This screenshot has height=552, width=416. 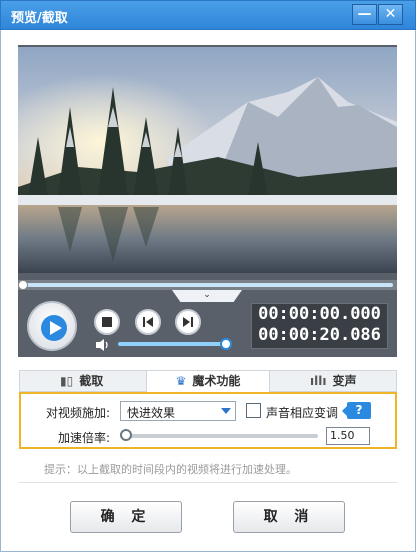 What do you see at coordinates (23, 285) in the screenshot?
I see `seek-knob` at bounding box center [23, 285].